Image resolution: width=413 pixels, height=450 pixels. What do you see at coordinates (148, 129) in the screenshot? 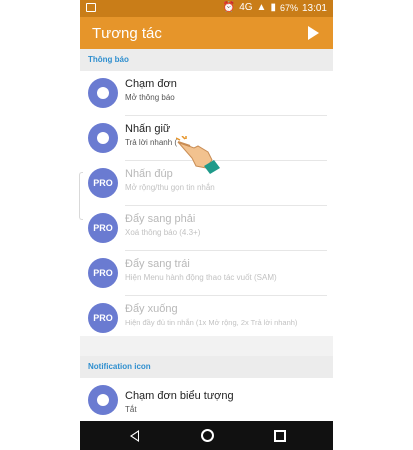
I see `item-title: Nhấn giữ` at bounding box center [148, 129].